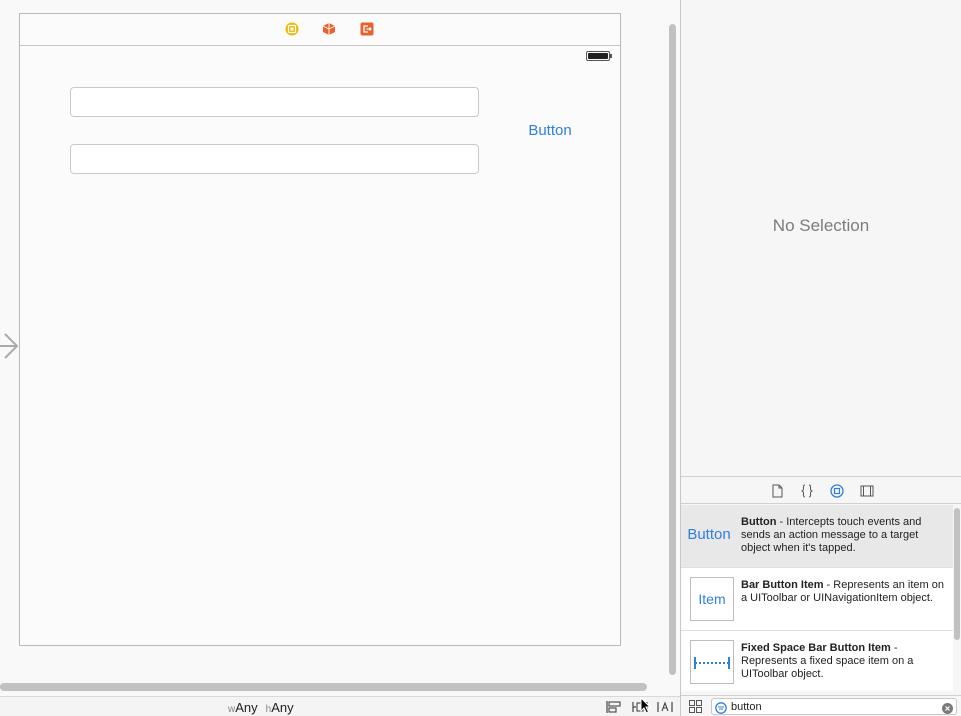 The height and width of the screenshot is (716, 961). Describe the element at coordinates (957, 574) in the screenshot. I see `library-scrollbar` at that location.